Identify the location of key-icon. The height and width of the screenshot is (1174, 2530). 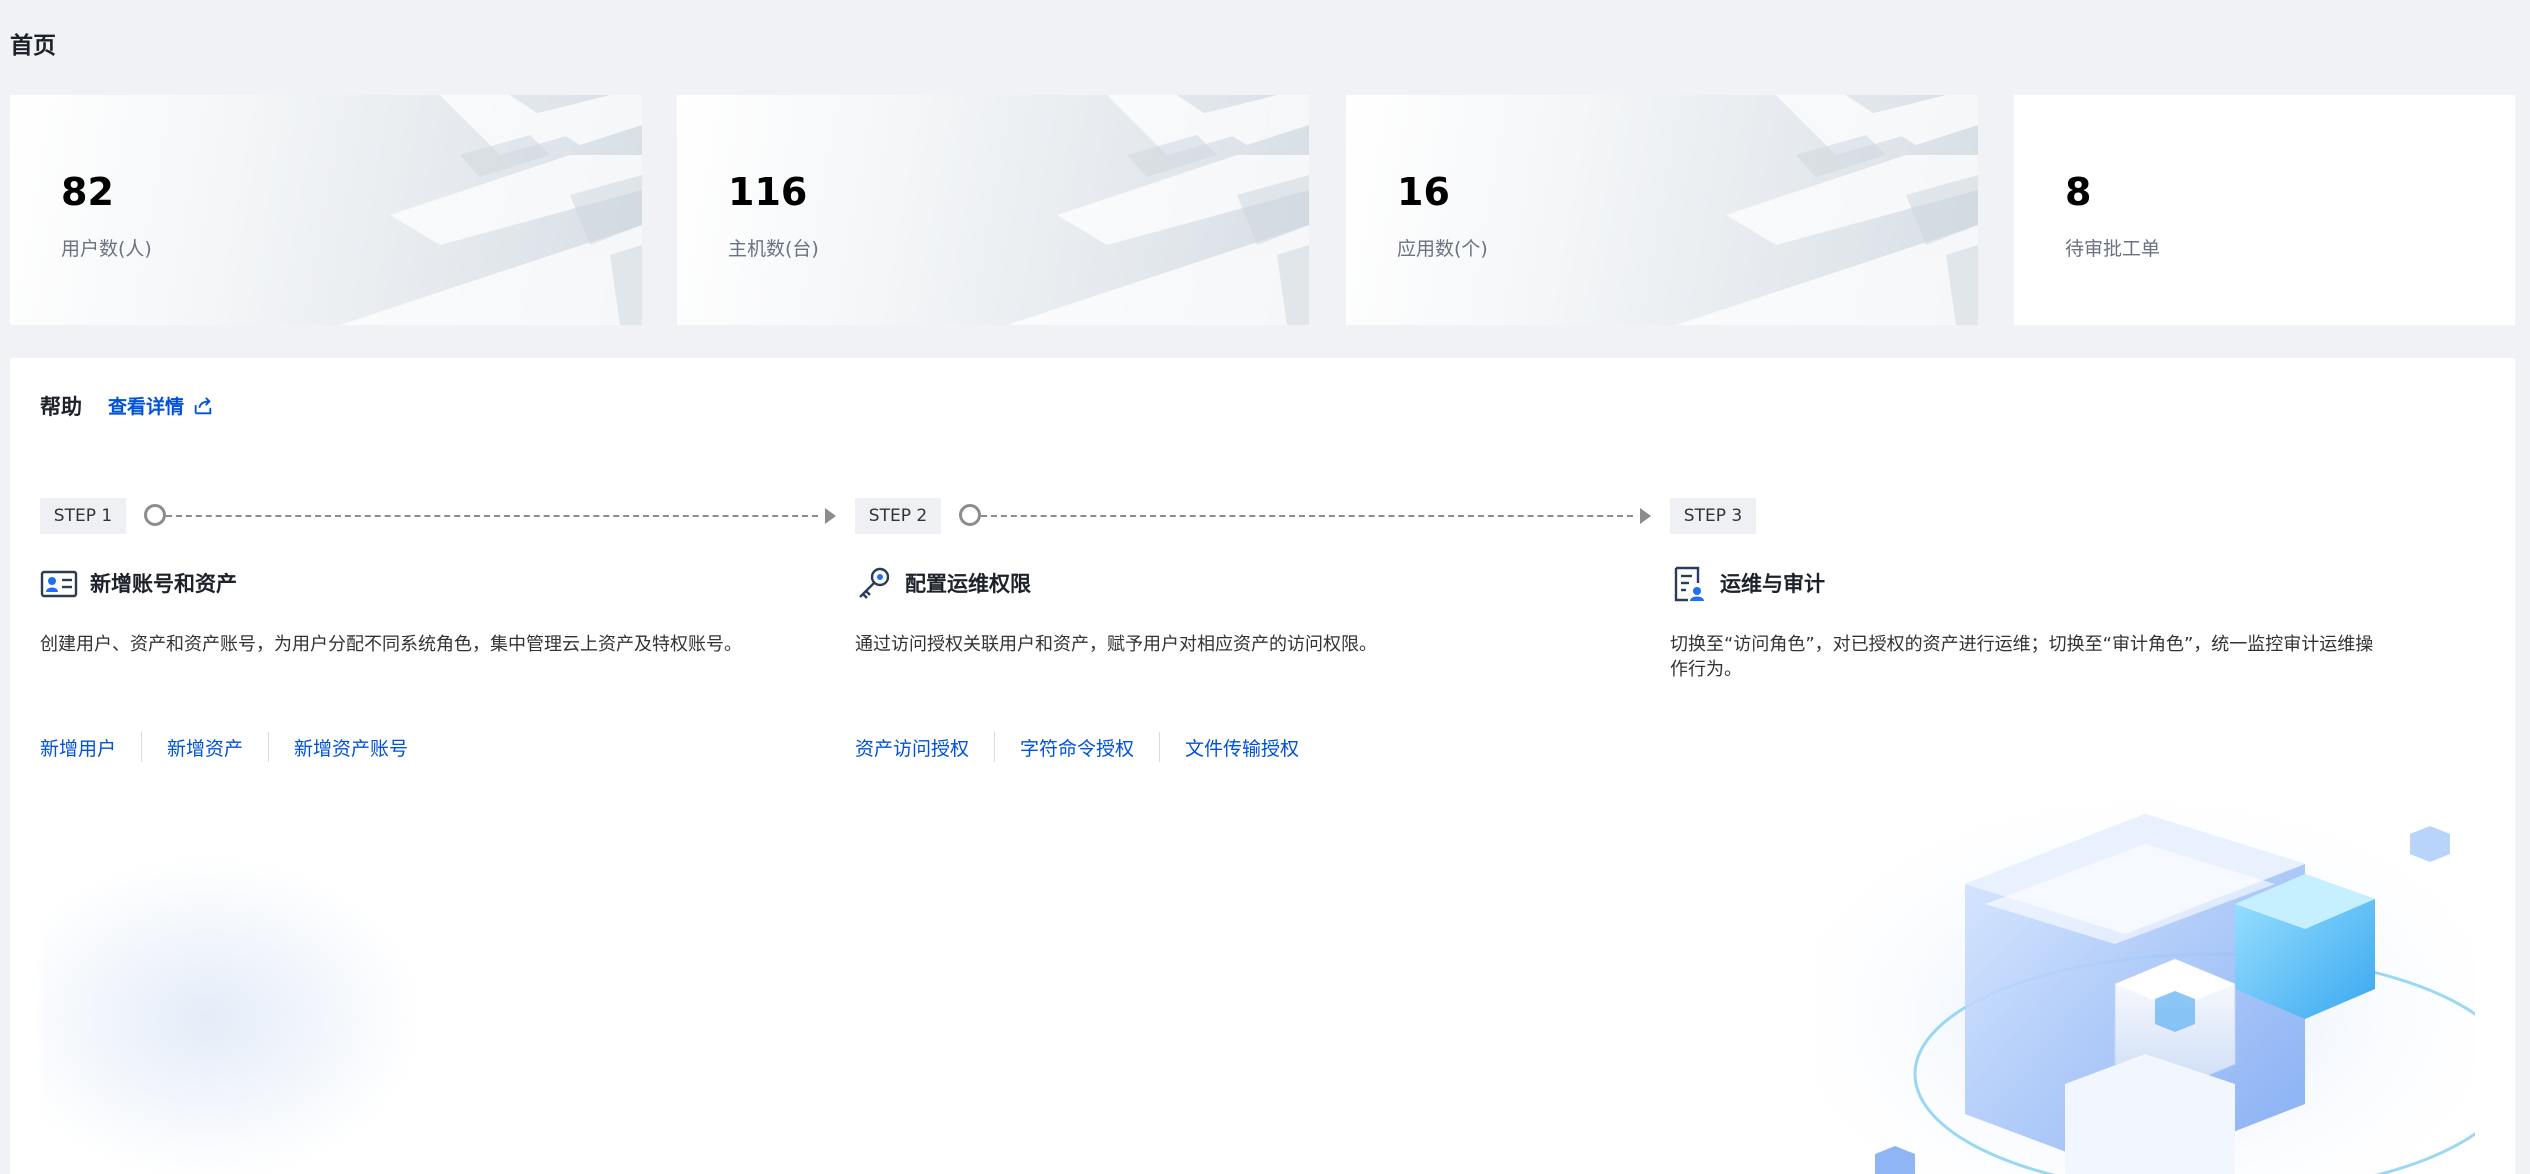
(874, 583).